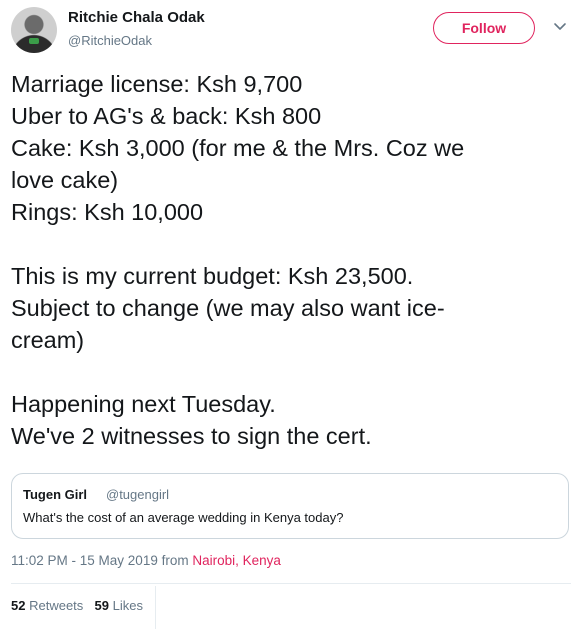 The image size is (584, 629). I want to click on retweets-stat: 52 Retweets, so click(47, 605).